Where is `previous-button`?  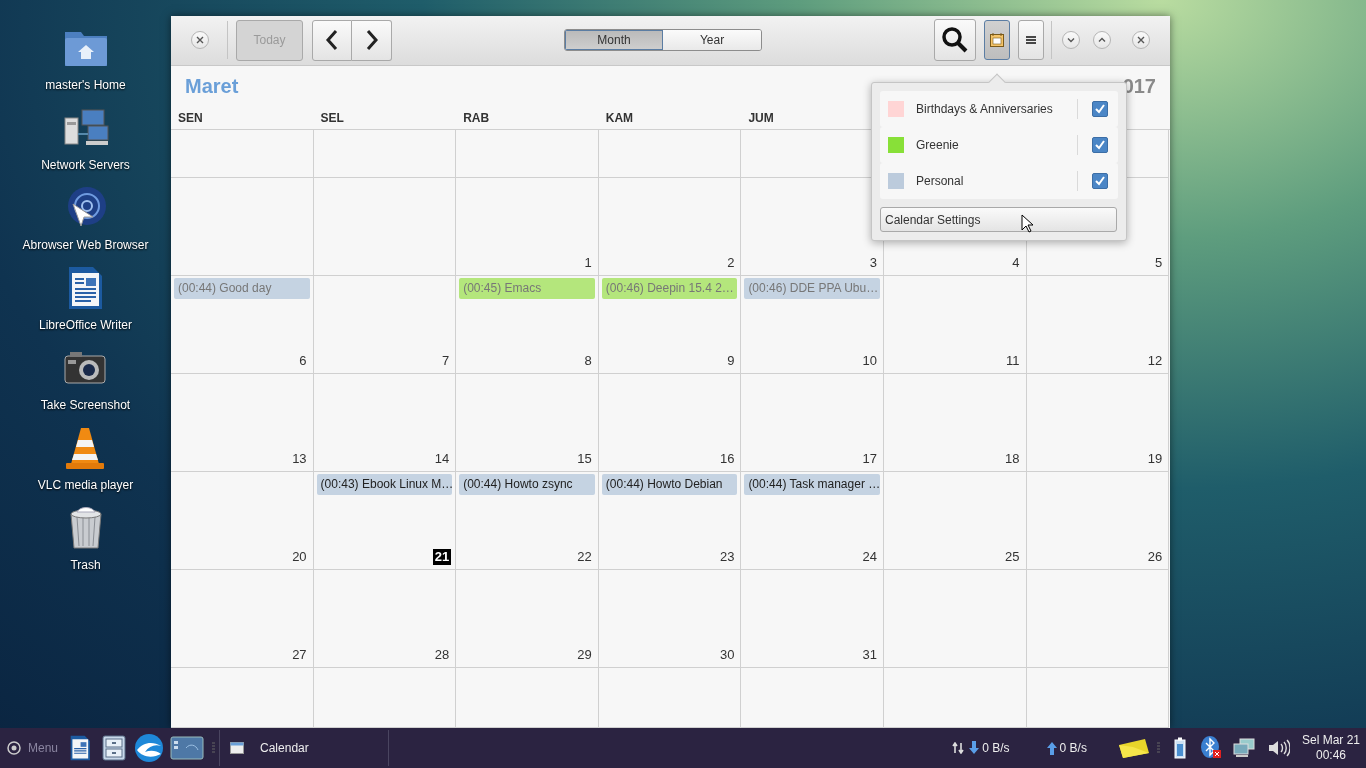
previous-button is located at coordinates (332, 40).